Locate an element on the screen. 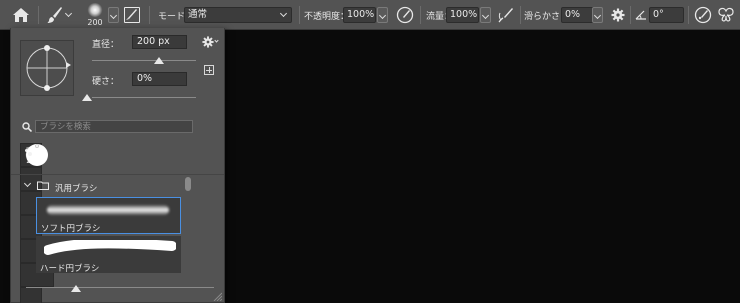  angle-icon is located at coordinates (641, 14).